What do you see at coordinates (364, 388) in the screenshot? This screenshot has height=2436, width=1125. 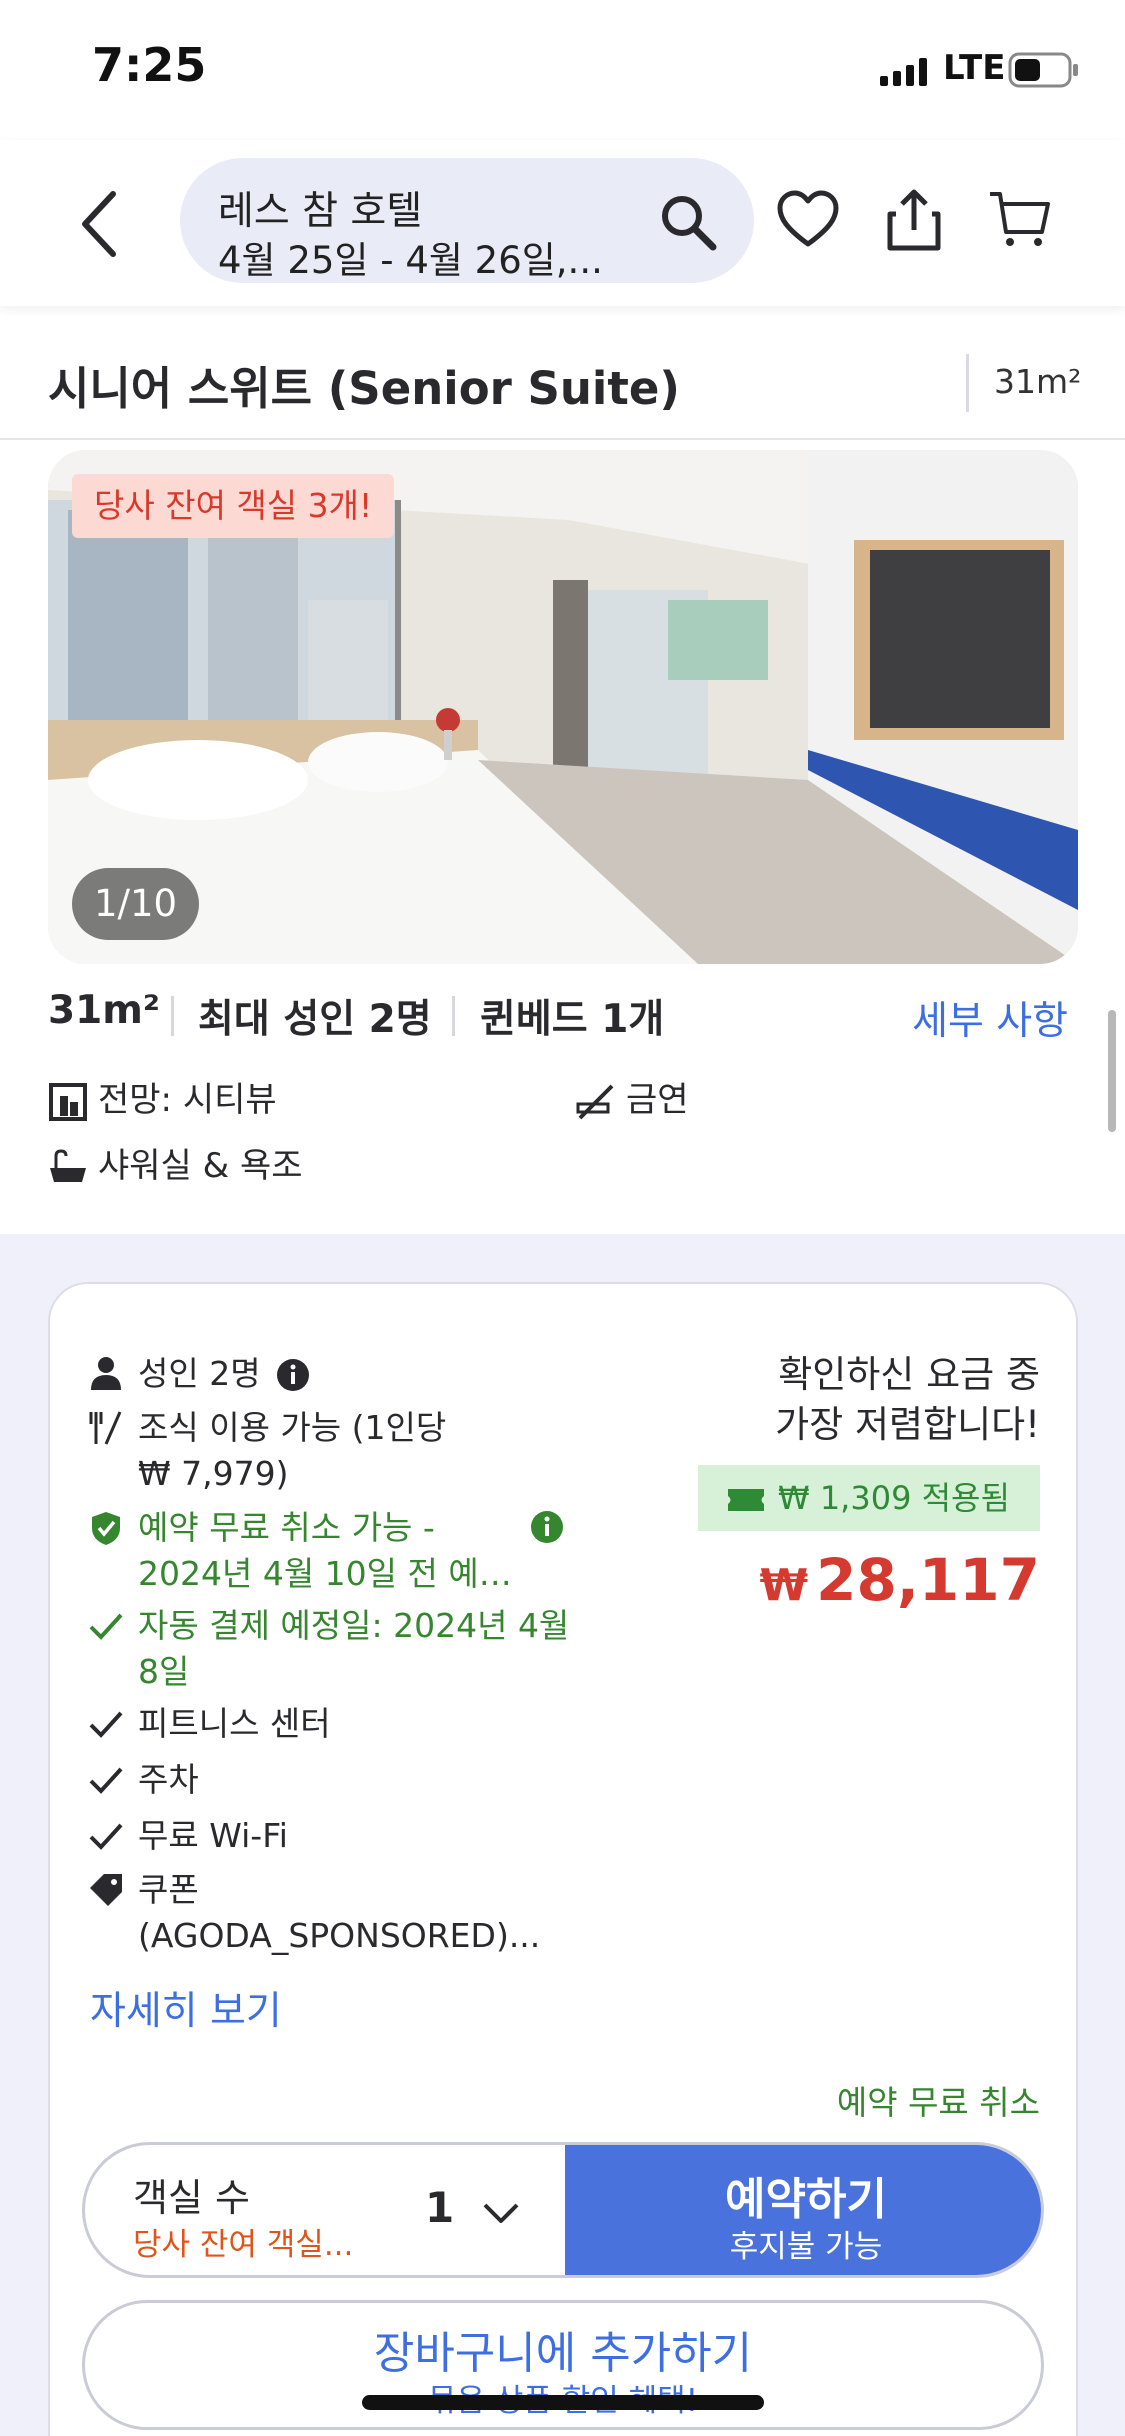 I see `room-name: 시니어 스위트 (Senior Suite)` at bounding box center [364, 388].